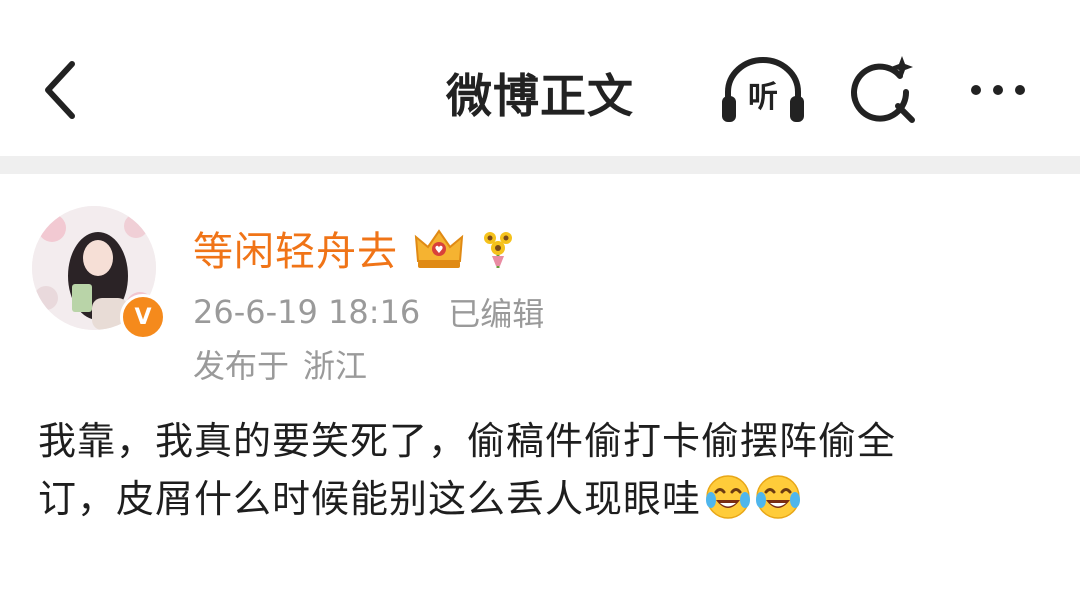 The image size is (1080, 596). What do you see at coordinates (540, 165) in the screenshot?
I see `section-divider` at bounding box center [540, 165].